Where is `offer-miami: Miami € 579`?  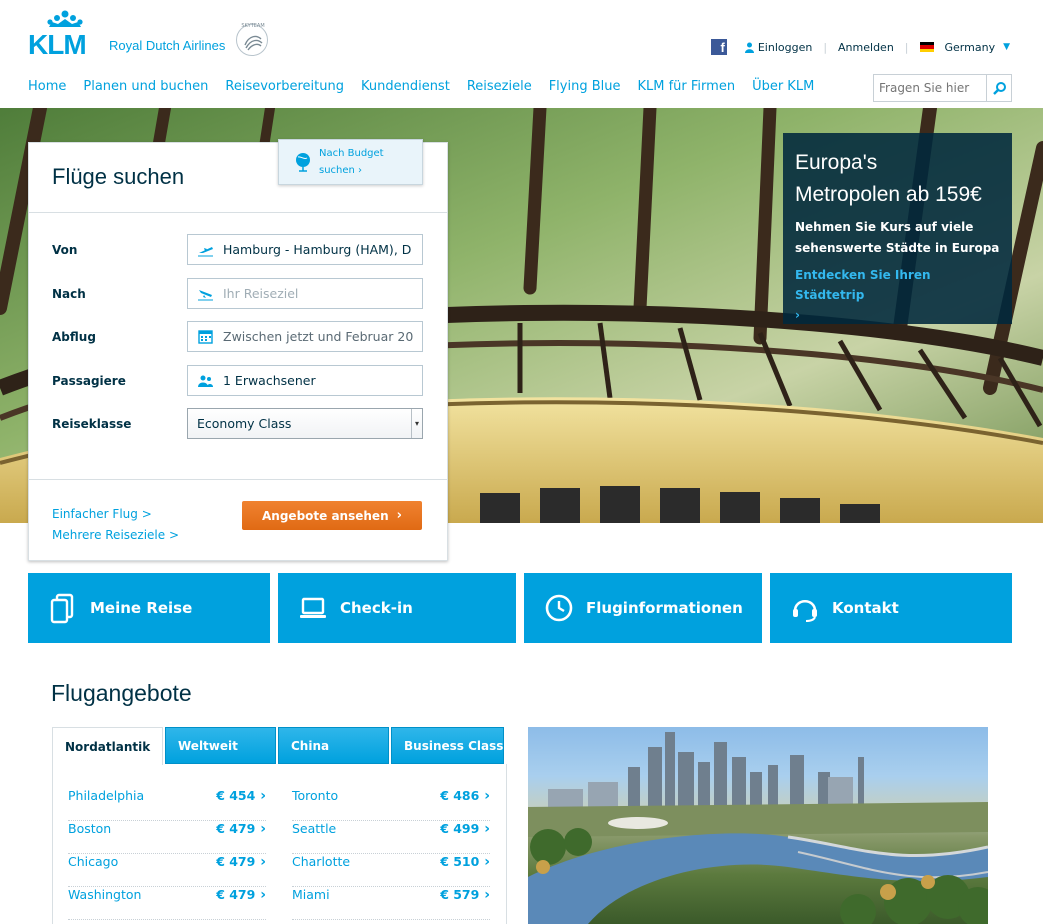
offer-miami: Miami € 579 is located at coordinates (391, 903).